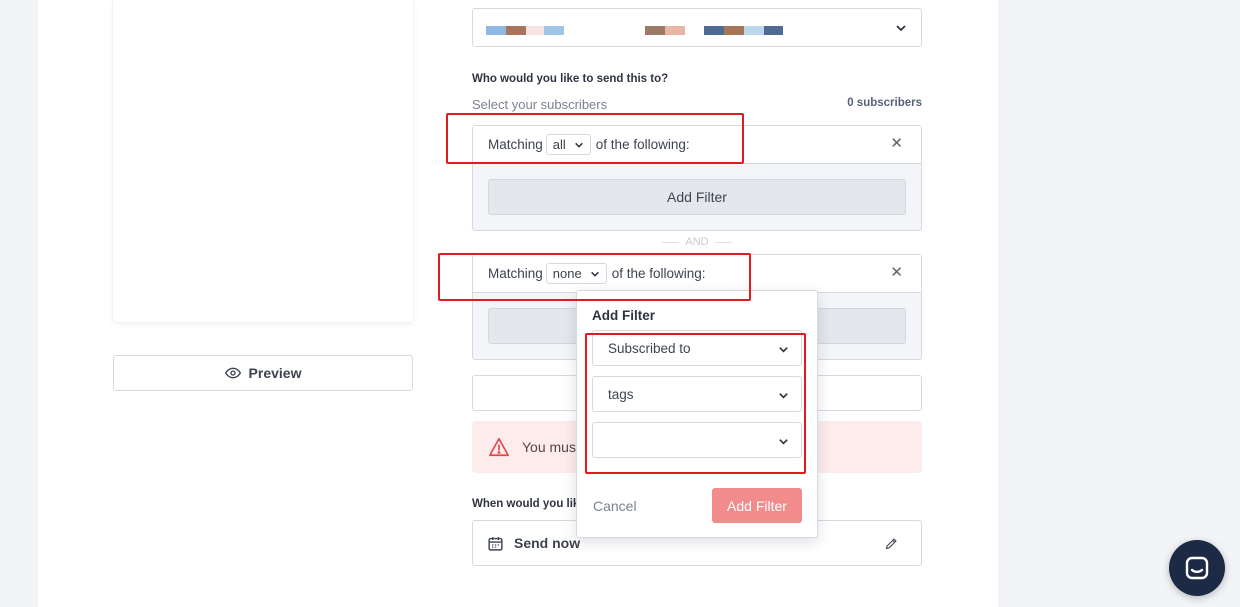 The image size is (1240, 607). Describe the element at coordinates (697, 145) in the screenshot. I see `filter-group-header: Matching all of the following: ✕` at that location.